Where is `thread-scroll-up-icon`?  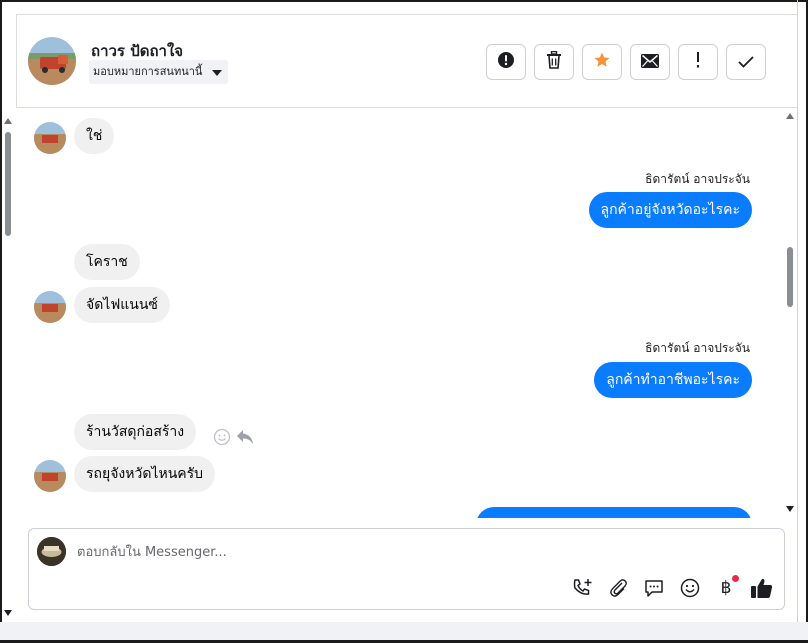
thread-scroll-up-icon is located at coordinates (790, 116).